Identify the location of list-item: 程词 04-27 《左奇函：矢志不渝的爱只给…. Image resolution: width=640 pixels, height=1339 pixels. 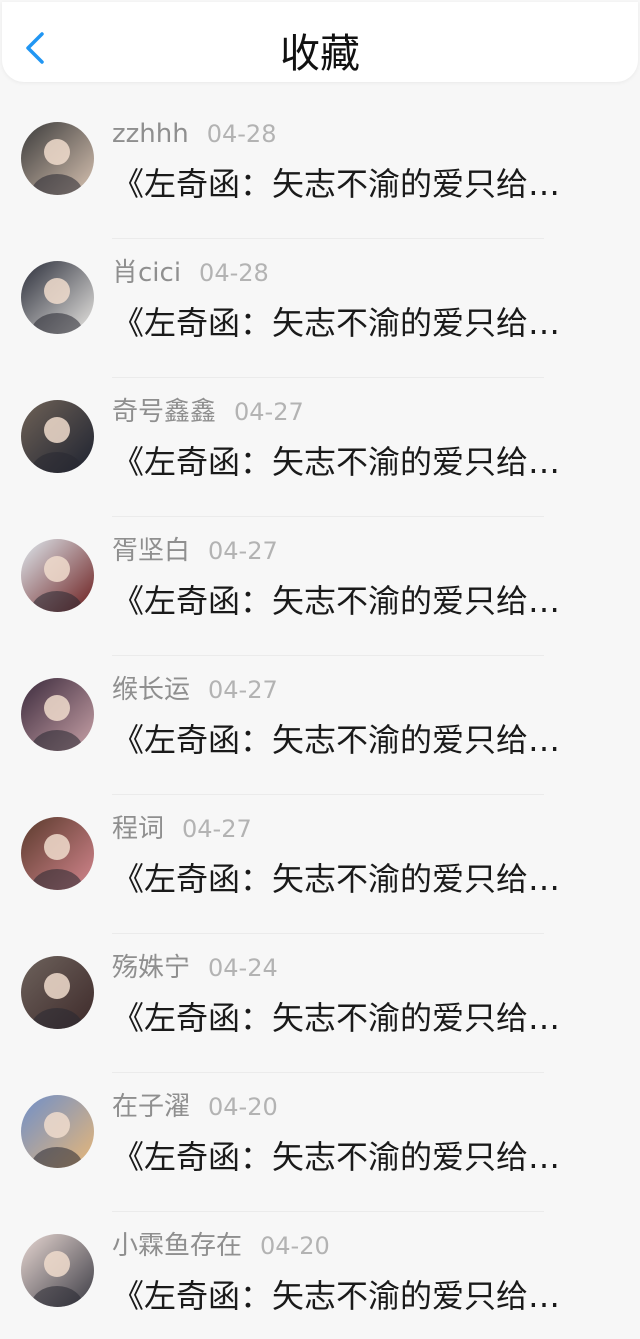
(320, 864).